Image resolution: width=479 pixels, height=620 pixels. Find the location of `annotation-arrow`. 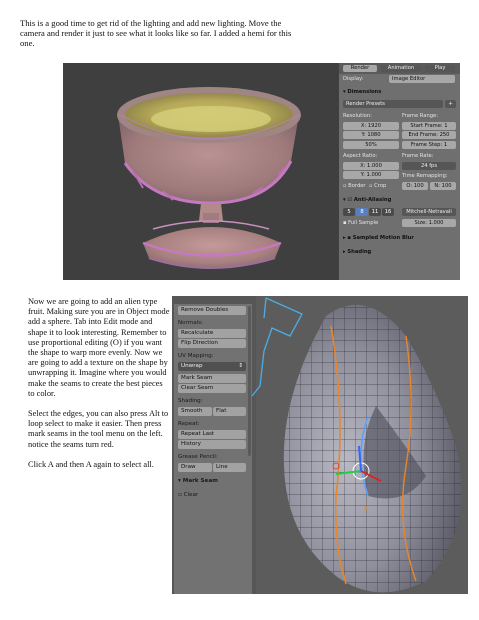

annotation-arrow is located at coordinates (277, 347).